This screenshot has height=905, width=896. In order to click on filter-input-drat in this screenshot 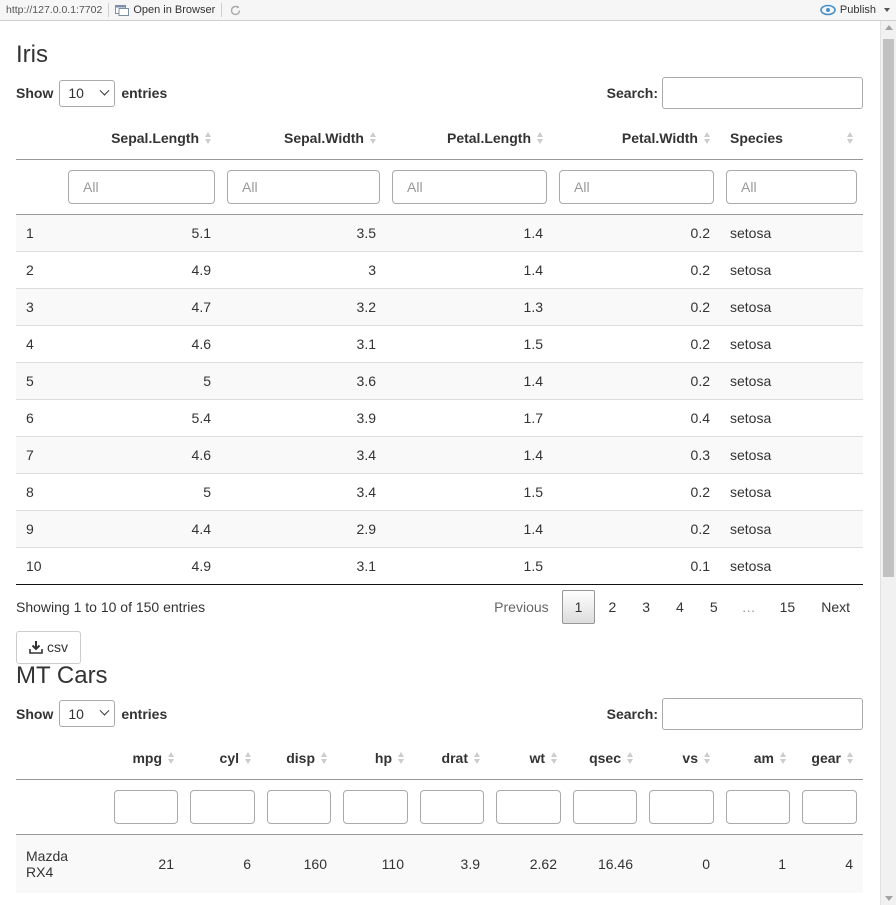, I will do `click(452, 807)`.